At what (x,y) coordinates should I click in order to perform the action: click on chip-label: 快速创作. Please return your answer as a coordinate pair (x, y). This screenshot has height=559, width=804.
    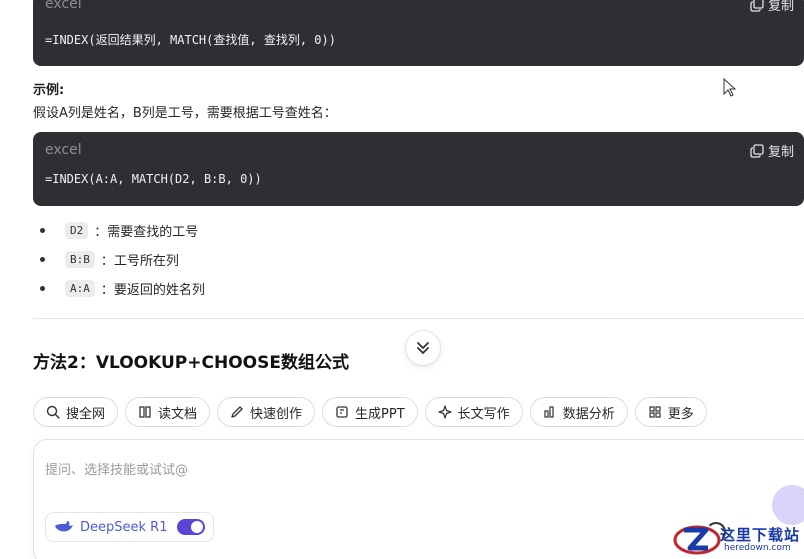
    Looking at the image, I should click on (276, 414).